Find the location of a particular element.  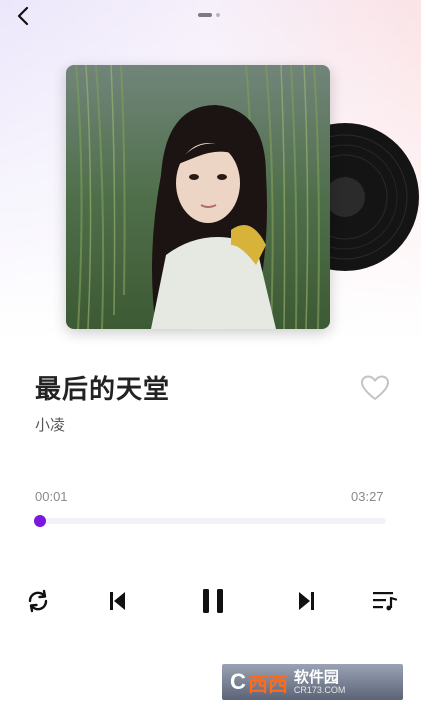

total-time: 03:27 is located at coordinates (367, 496).